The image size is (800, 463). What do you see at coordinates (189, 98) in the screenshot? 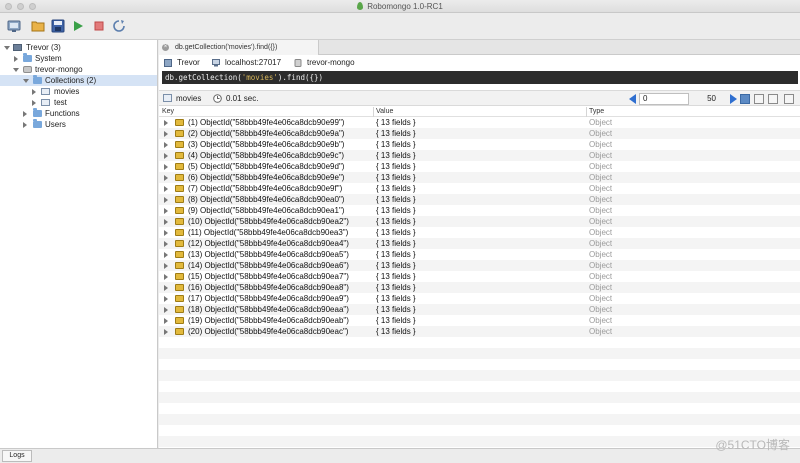
I see `results-collection: movies` at bounding box center [189, 98].